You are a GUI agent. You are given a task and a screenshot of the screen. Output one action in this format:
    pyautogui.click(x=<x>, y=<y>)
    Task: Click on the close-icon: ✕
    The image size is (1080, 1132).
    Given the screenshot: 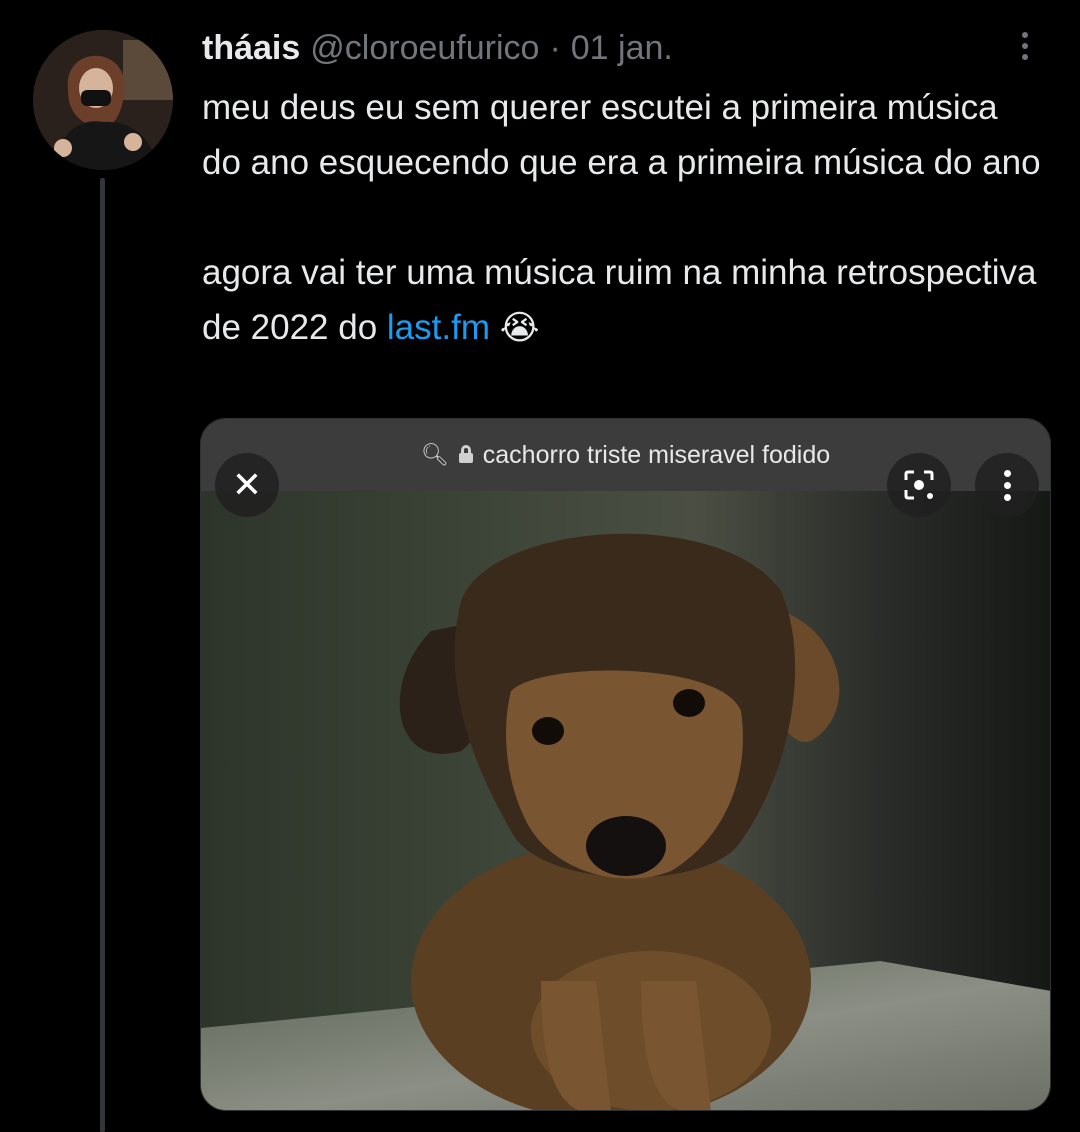 What is the action you would take?
    pyautogui.click(x=247, y=484)
    